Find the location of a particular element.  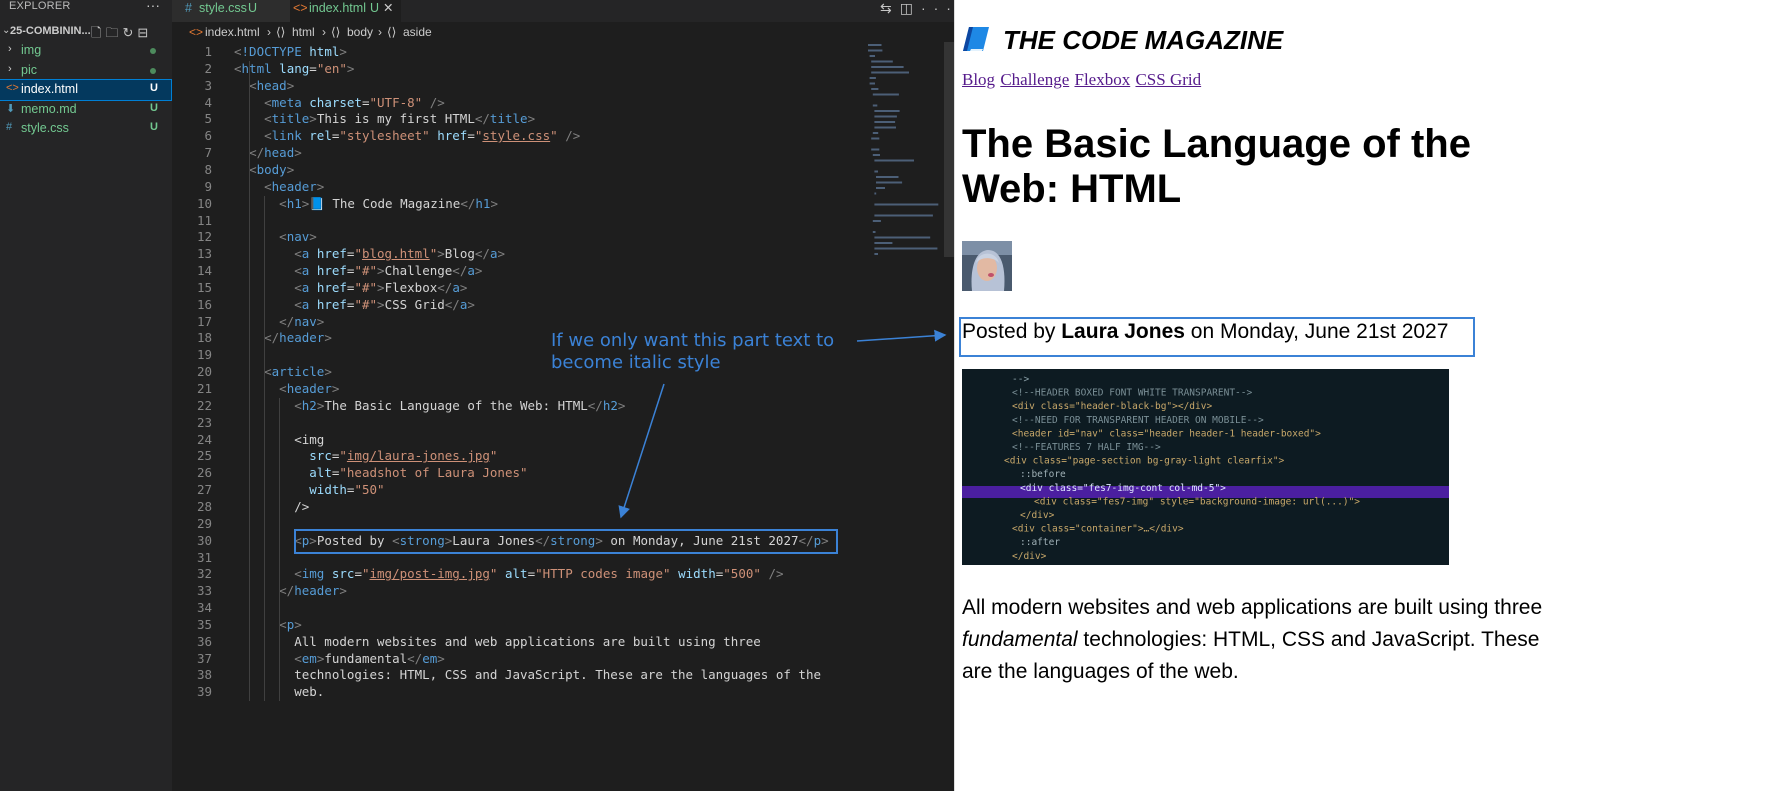

arrow-to-code is located at coordinates (641, 451).